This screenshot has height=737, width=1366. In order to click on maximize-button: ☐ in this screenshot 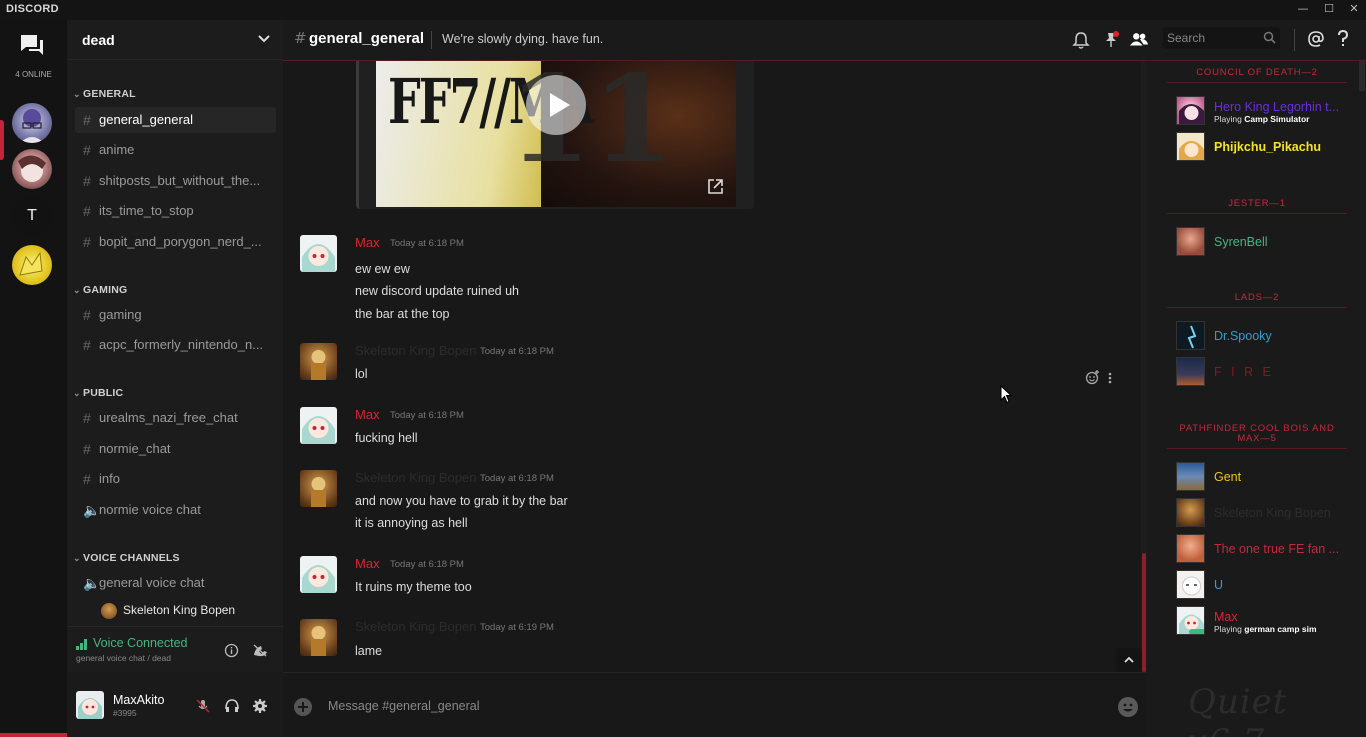, I will do `click(1329, 10)`.